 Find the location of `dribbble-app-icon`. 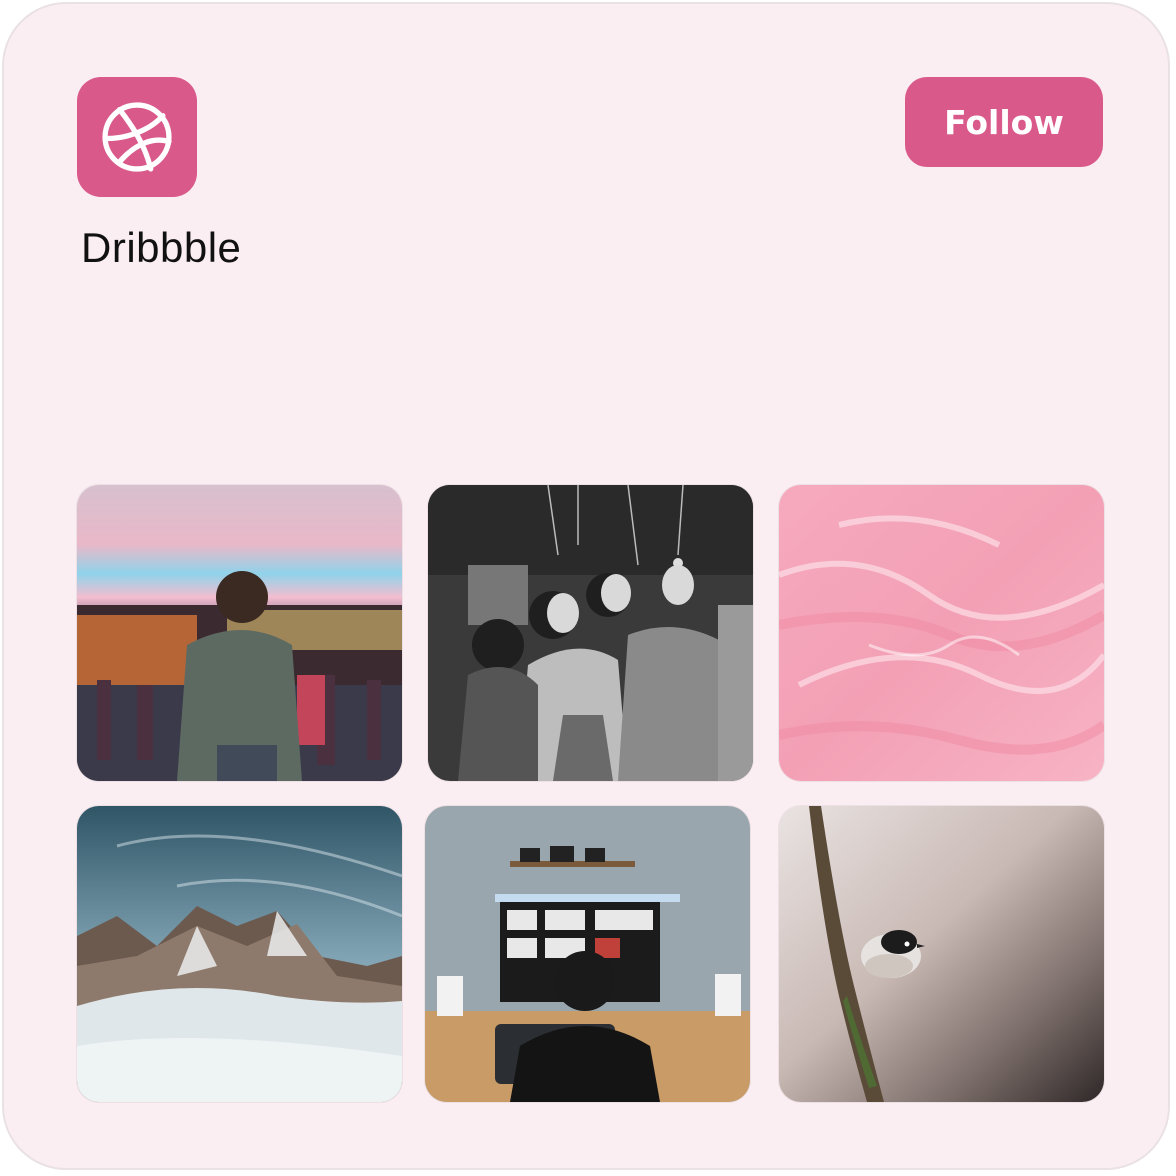

dribbble-app-icon is located at coordinates (137, 137).